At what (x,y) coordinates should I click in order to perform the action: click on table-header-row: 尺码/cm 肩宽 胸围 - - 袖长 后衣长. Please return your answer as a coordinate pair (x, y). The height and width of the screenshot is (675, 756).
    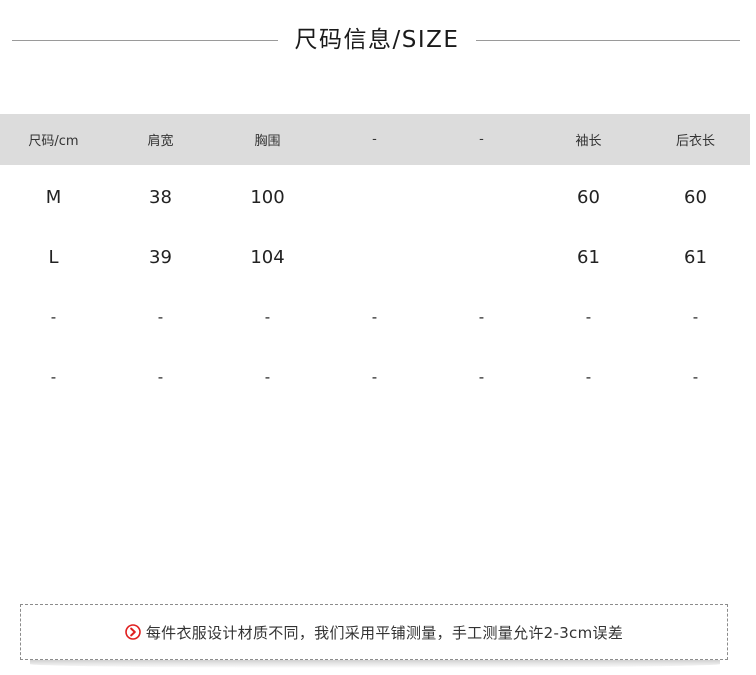
    Looking at the image, I should click on (375, 139).